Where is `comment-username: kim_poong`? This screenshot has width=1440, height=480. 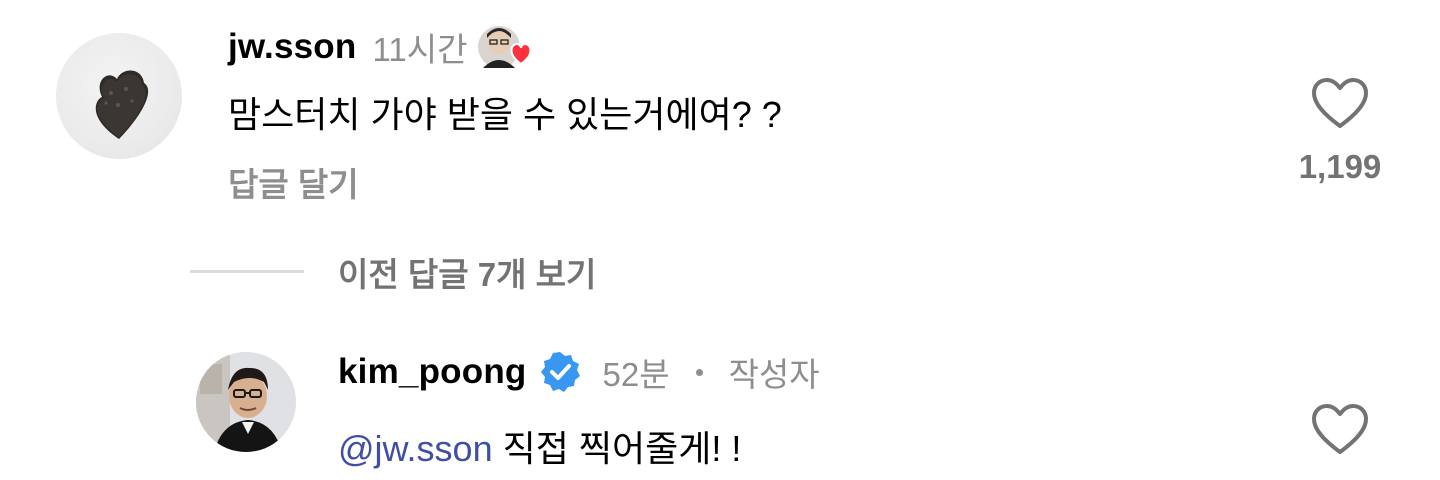 comment-username: kim_poong is located at coordinates (432, 372).